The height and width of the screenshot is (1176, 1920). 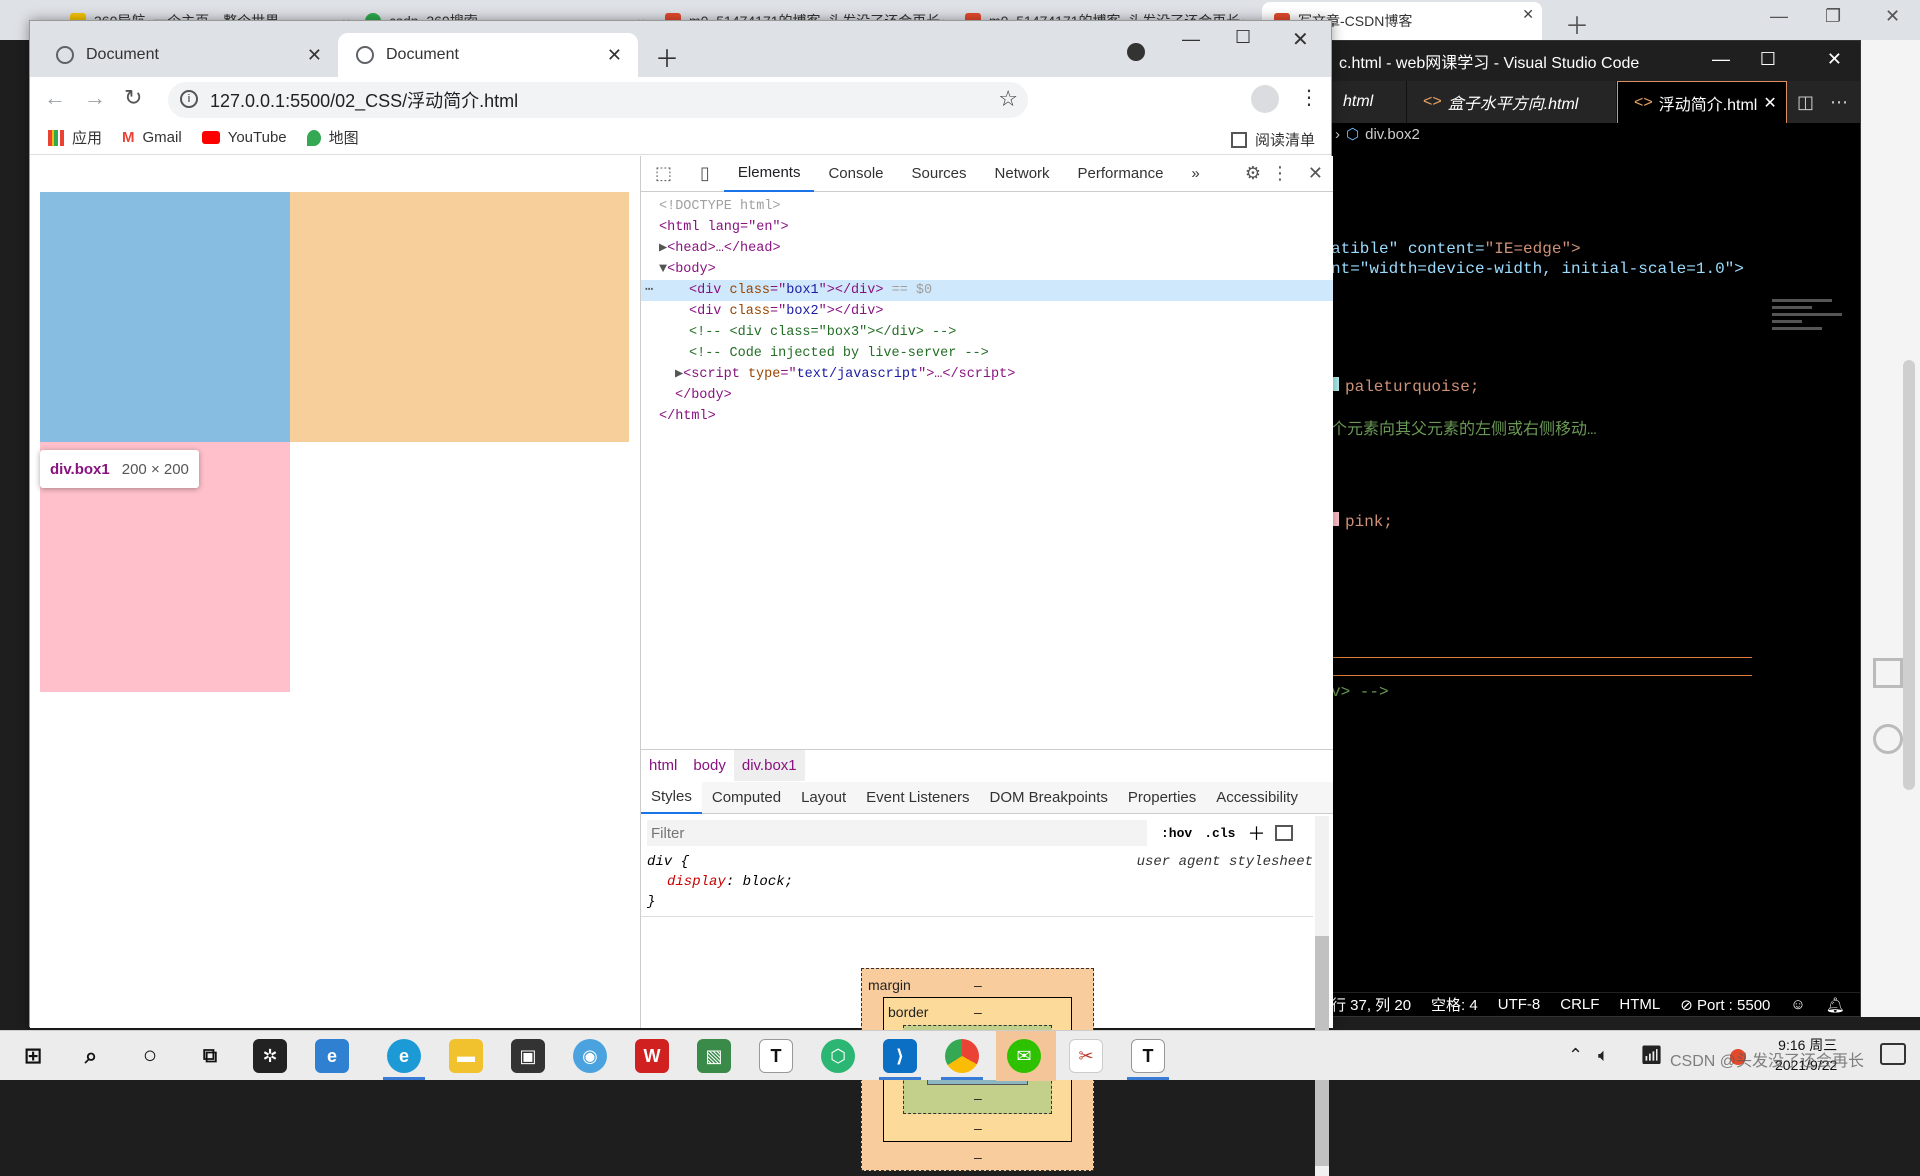 I want to click on snipping-tool-icon: ✂, so click(x=1086, y=1056).